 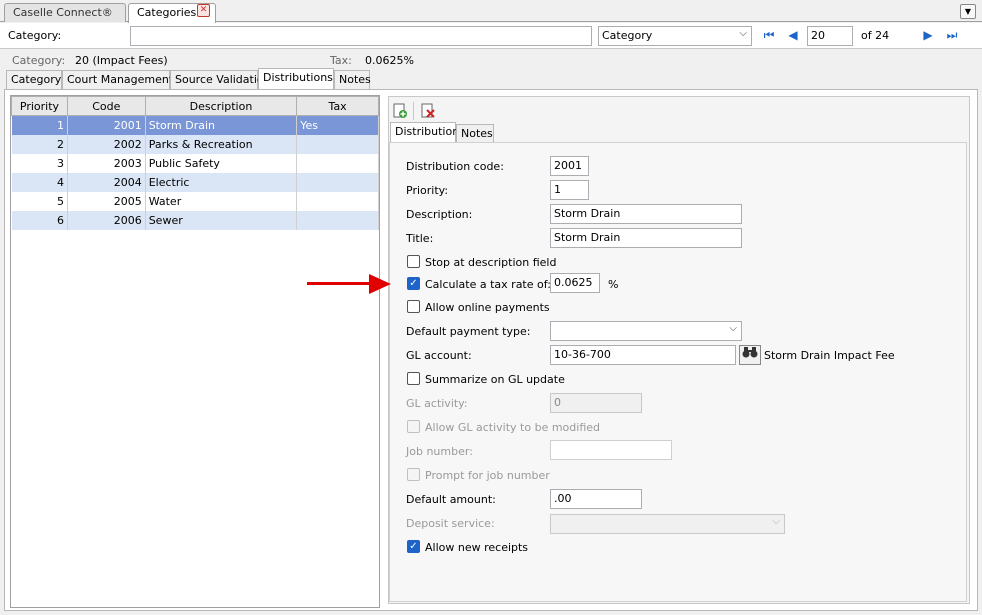 I want to click on tab-detail-notes: Notes, so click(x=475, y=133).